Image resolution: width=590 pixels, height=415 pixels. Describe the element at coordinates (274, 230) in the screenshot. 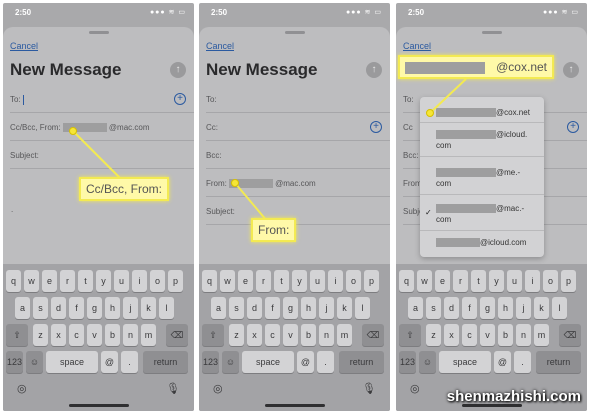

I see `callout-from: From:` at that location.